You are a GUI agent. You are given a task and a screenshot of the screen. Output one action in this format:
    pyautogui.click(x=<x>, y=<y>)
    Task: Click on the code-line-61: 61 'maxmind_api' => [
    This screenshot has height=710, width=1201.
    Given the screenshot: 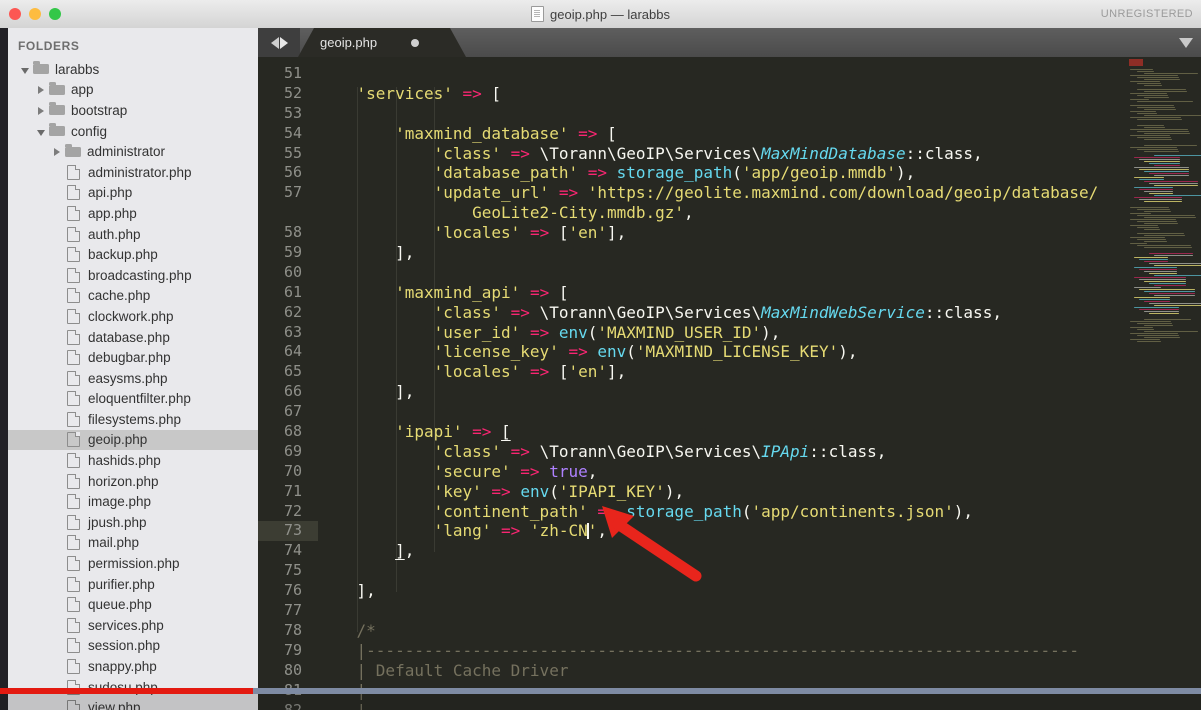 What is the action you would take?
    pyautogui.click(x=729, y=293)
    